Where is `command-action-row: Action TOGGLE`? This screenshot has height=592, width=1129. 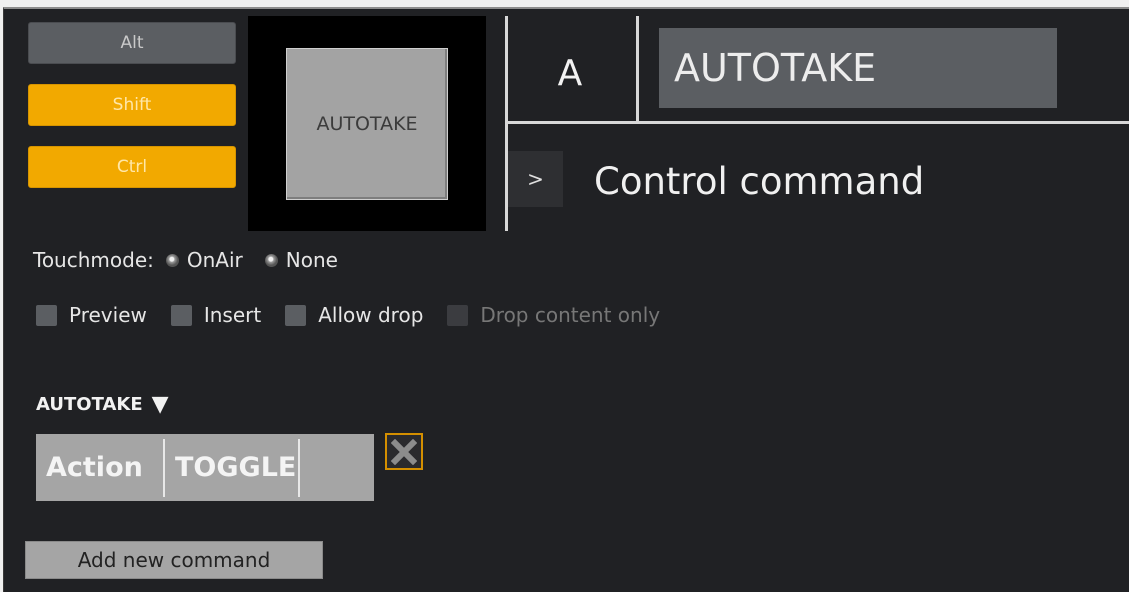
command-action-row: Action TOGGLE is located at coordinates (205, 467).